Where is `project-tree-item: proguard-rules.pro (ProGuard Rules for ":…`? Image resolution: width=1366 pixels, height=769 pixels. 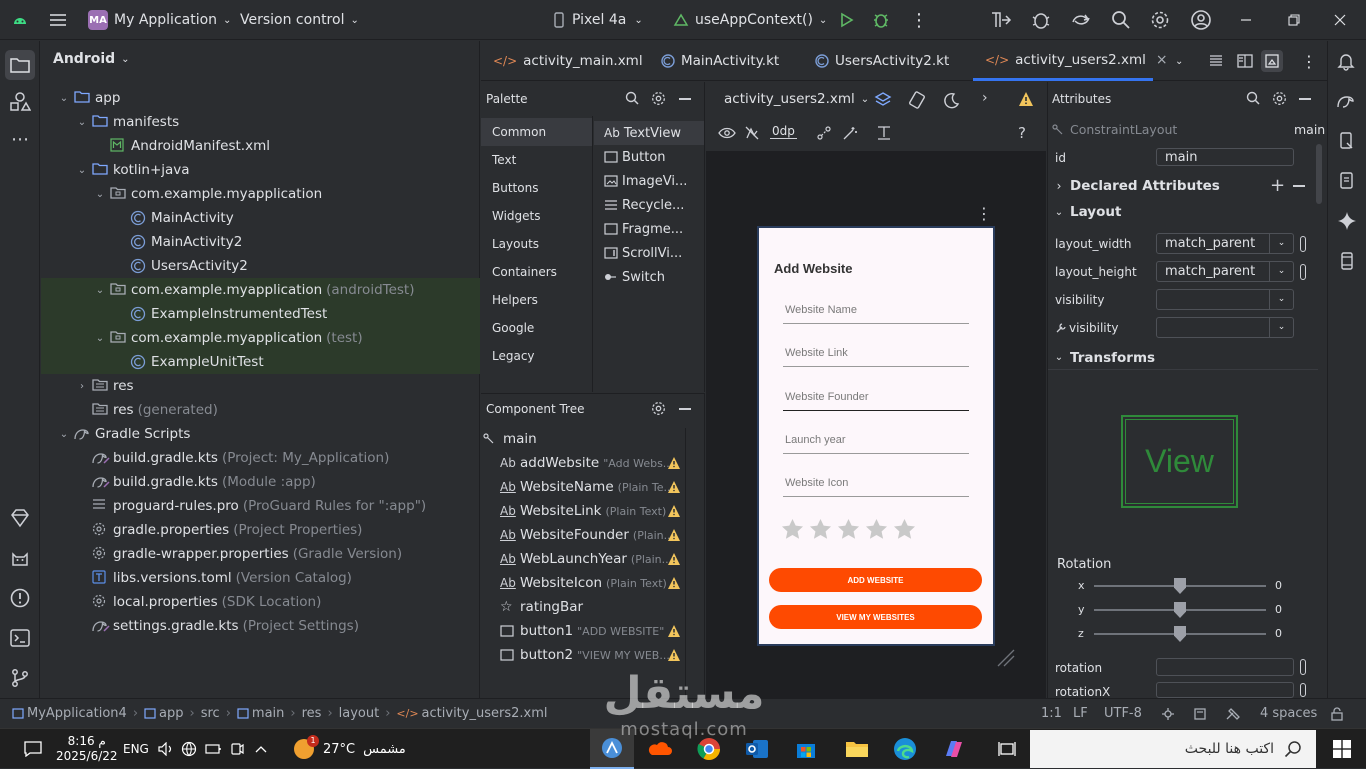
project-tree-item: proguard-rules.pro (ProGuard Rules for ":… is located at coordinates (260, 506).